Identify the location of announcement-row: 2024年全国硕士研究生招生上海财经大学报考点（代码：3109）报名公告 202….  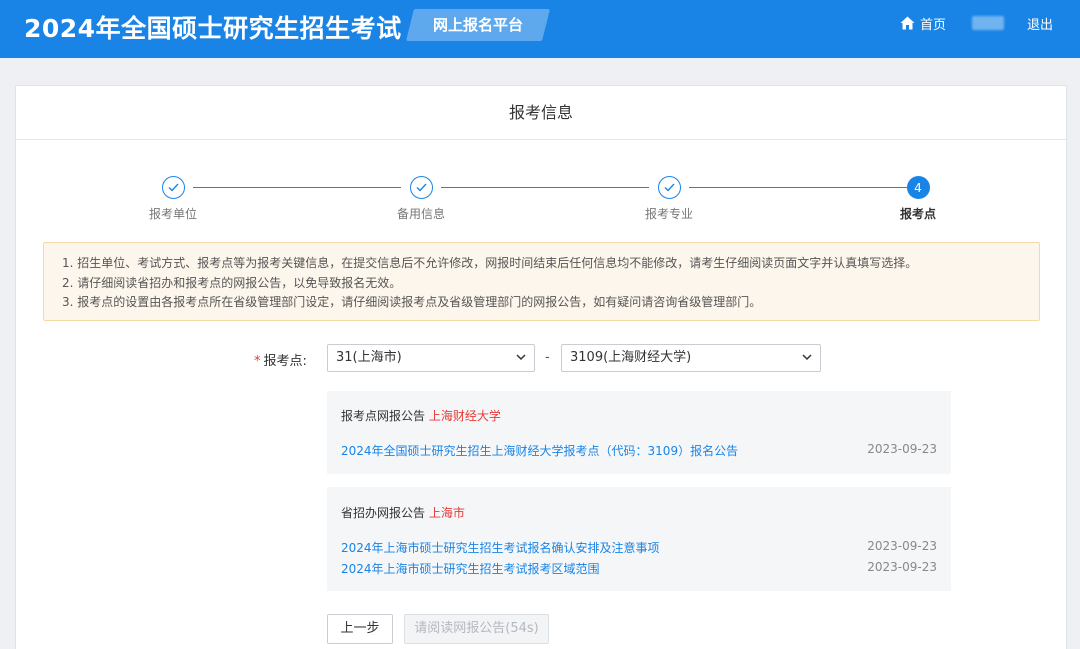
(639, 450).